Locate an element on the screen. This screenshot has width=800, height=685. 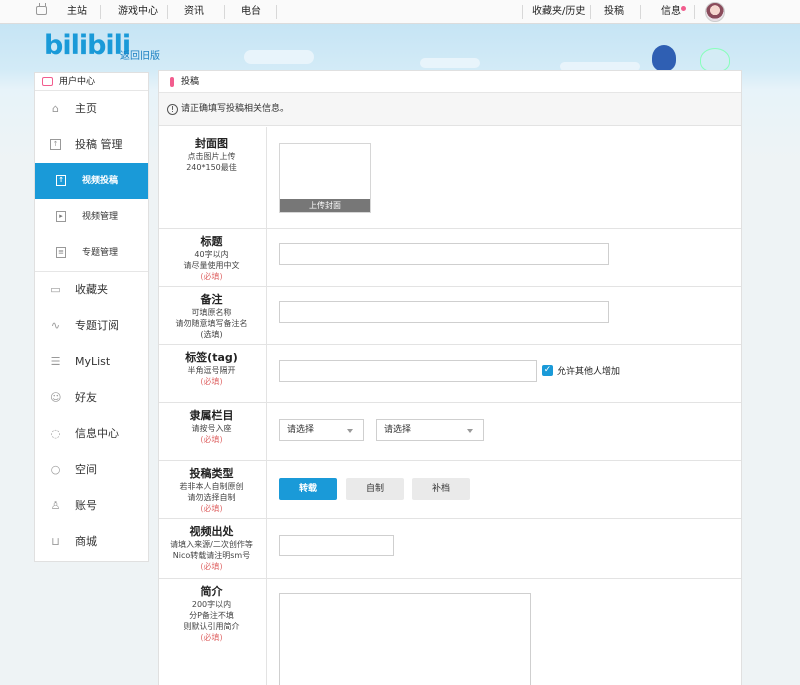
tag-label: 标签(tag) 半角逗号隔开 (必填) is located at coordinates (213, 373).